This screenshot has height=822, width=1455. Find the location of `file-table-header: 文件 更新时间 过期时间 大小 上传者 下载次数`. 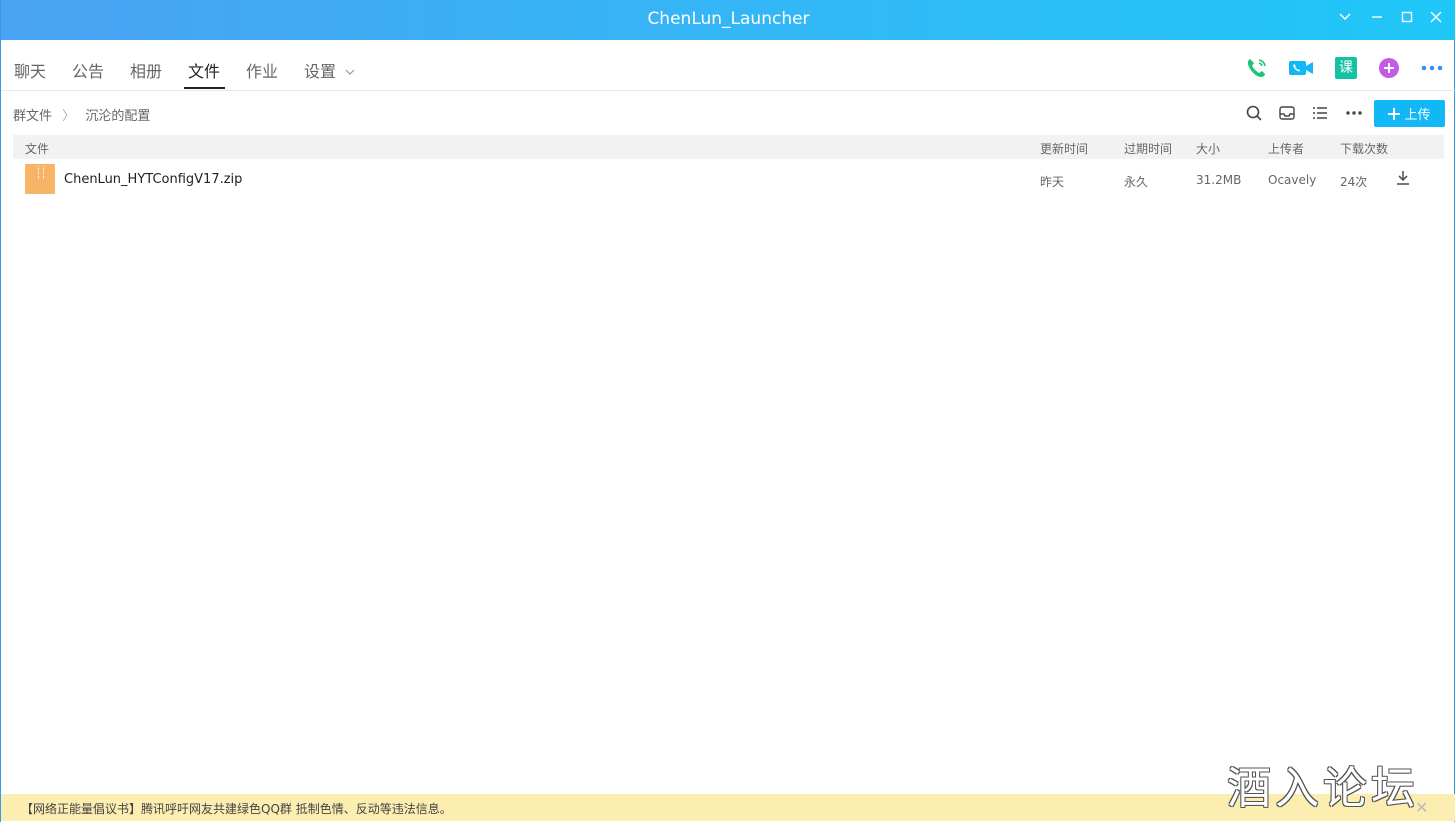

file-table-header: 文件 更新时间 过期时间 大小 上传者 下载次数 is located at coordinates (728, 147).